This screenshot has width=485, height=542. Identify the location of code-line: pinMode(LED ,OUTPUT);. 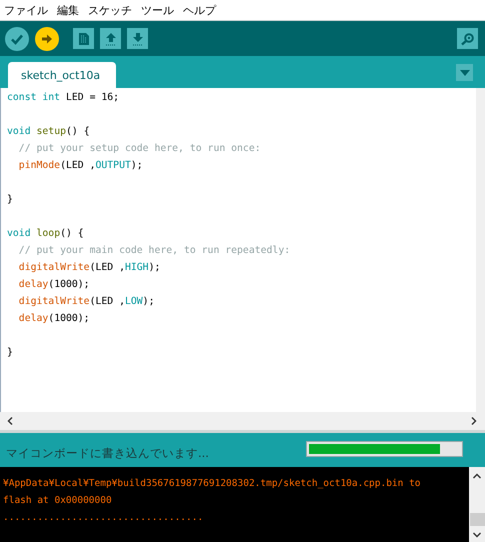
(81, 166).